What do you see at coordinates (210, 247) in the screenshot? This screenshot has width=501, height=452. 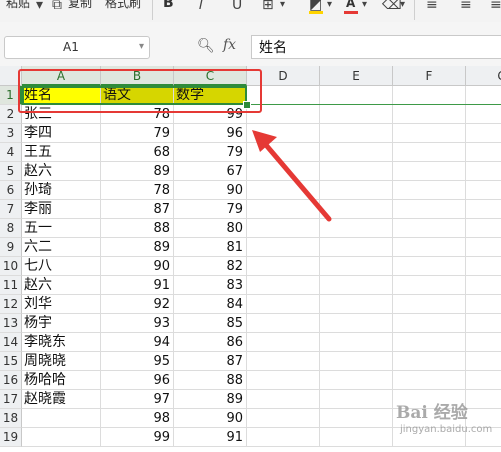 I see `table-cell: 81` at bounding box center [210, 247].